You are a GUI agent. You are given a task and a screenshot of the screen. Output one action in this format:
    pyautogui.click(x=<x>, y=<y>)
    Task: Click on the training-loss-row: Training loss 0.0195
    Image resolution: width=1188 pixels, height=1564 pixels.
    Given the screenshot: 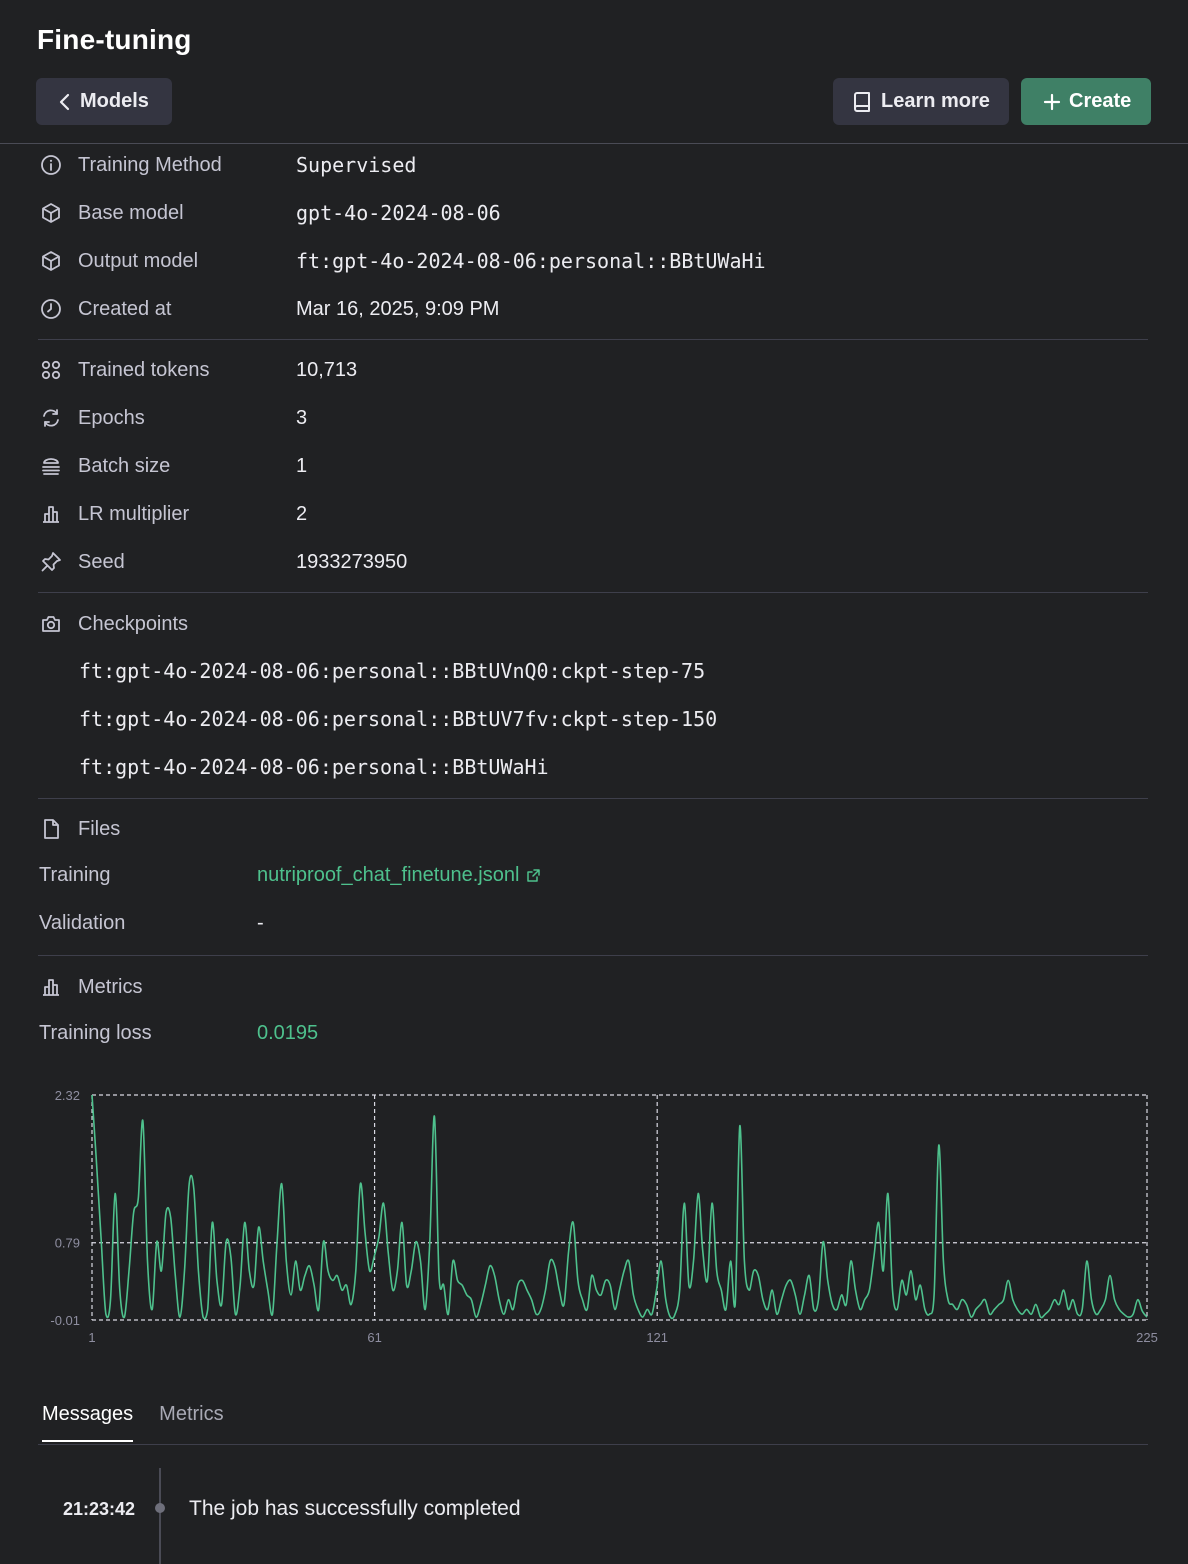 What is the action you would take?
    pyautogui.click(x=178, y=1033)
    